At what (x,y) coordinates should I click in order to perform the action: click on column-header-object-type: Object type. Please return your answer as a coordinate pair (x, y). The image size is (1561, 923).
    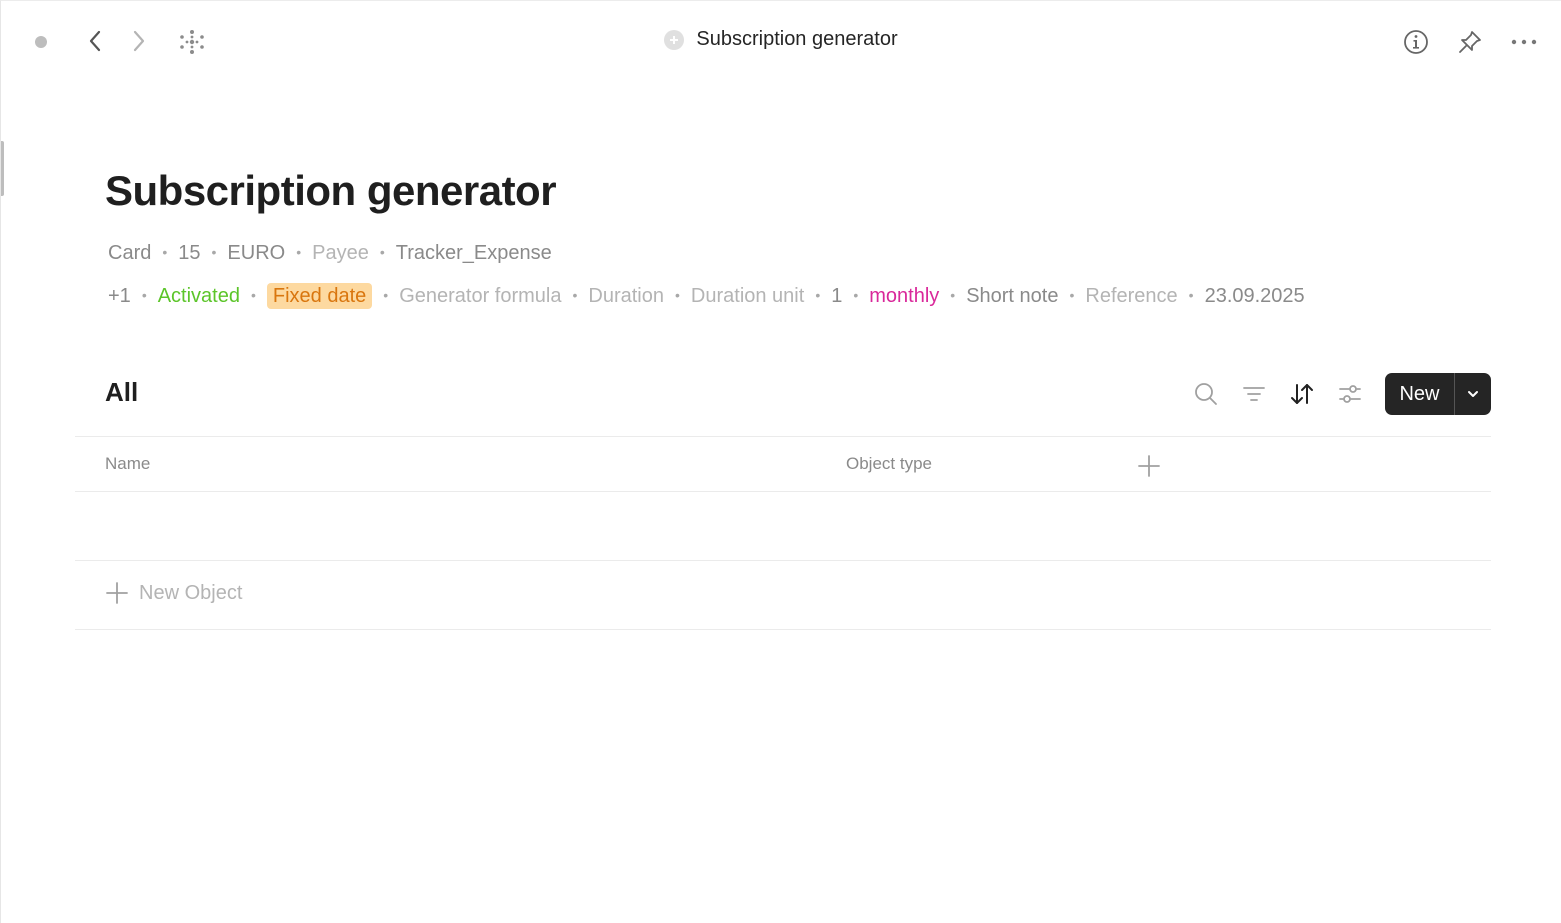
    Looking at the image, I should click on (889, 464).